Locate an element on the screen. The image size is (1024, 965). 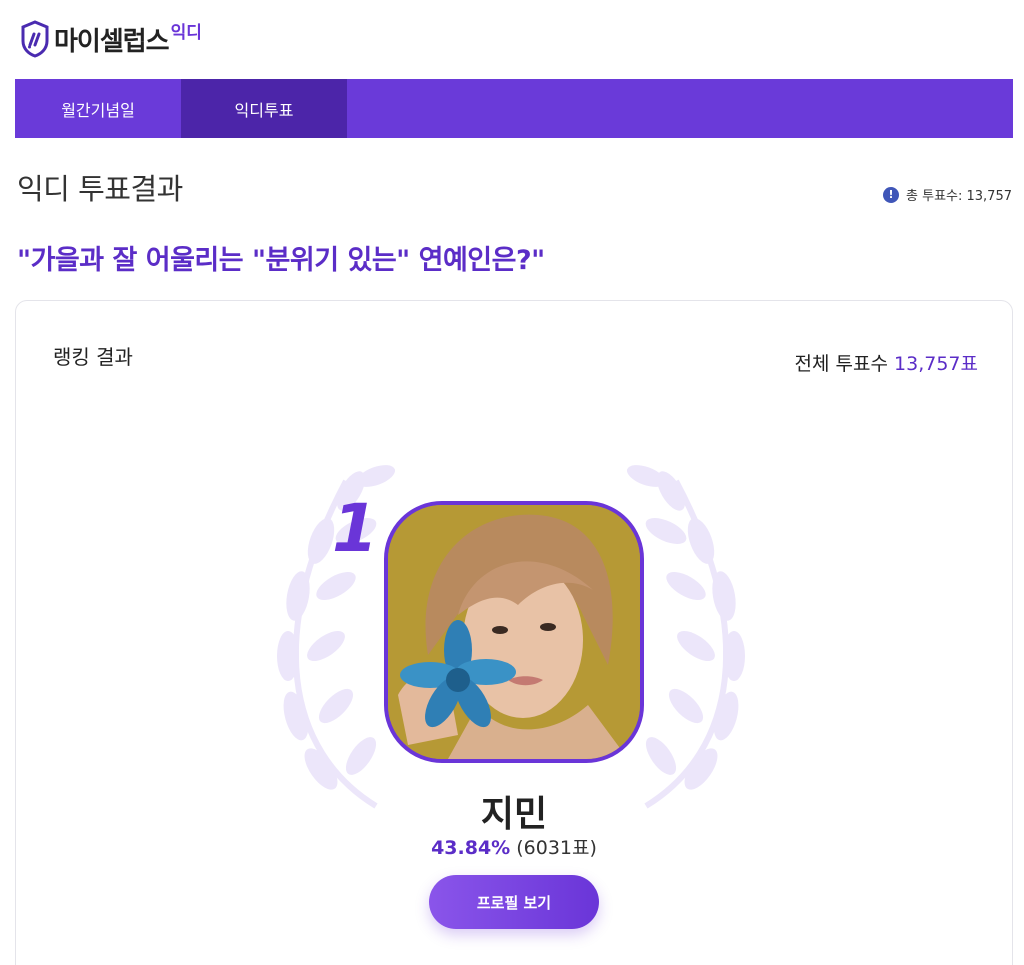
site-logo: 마이셀럽스 익디 is located at coordinates (111, 42).